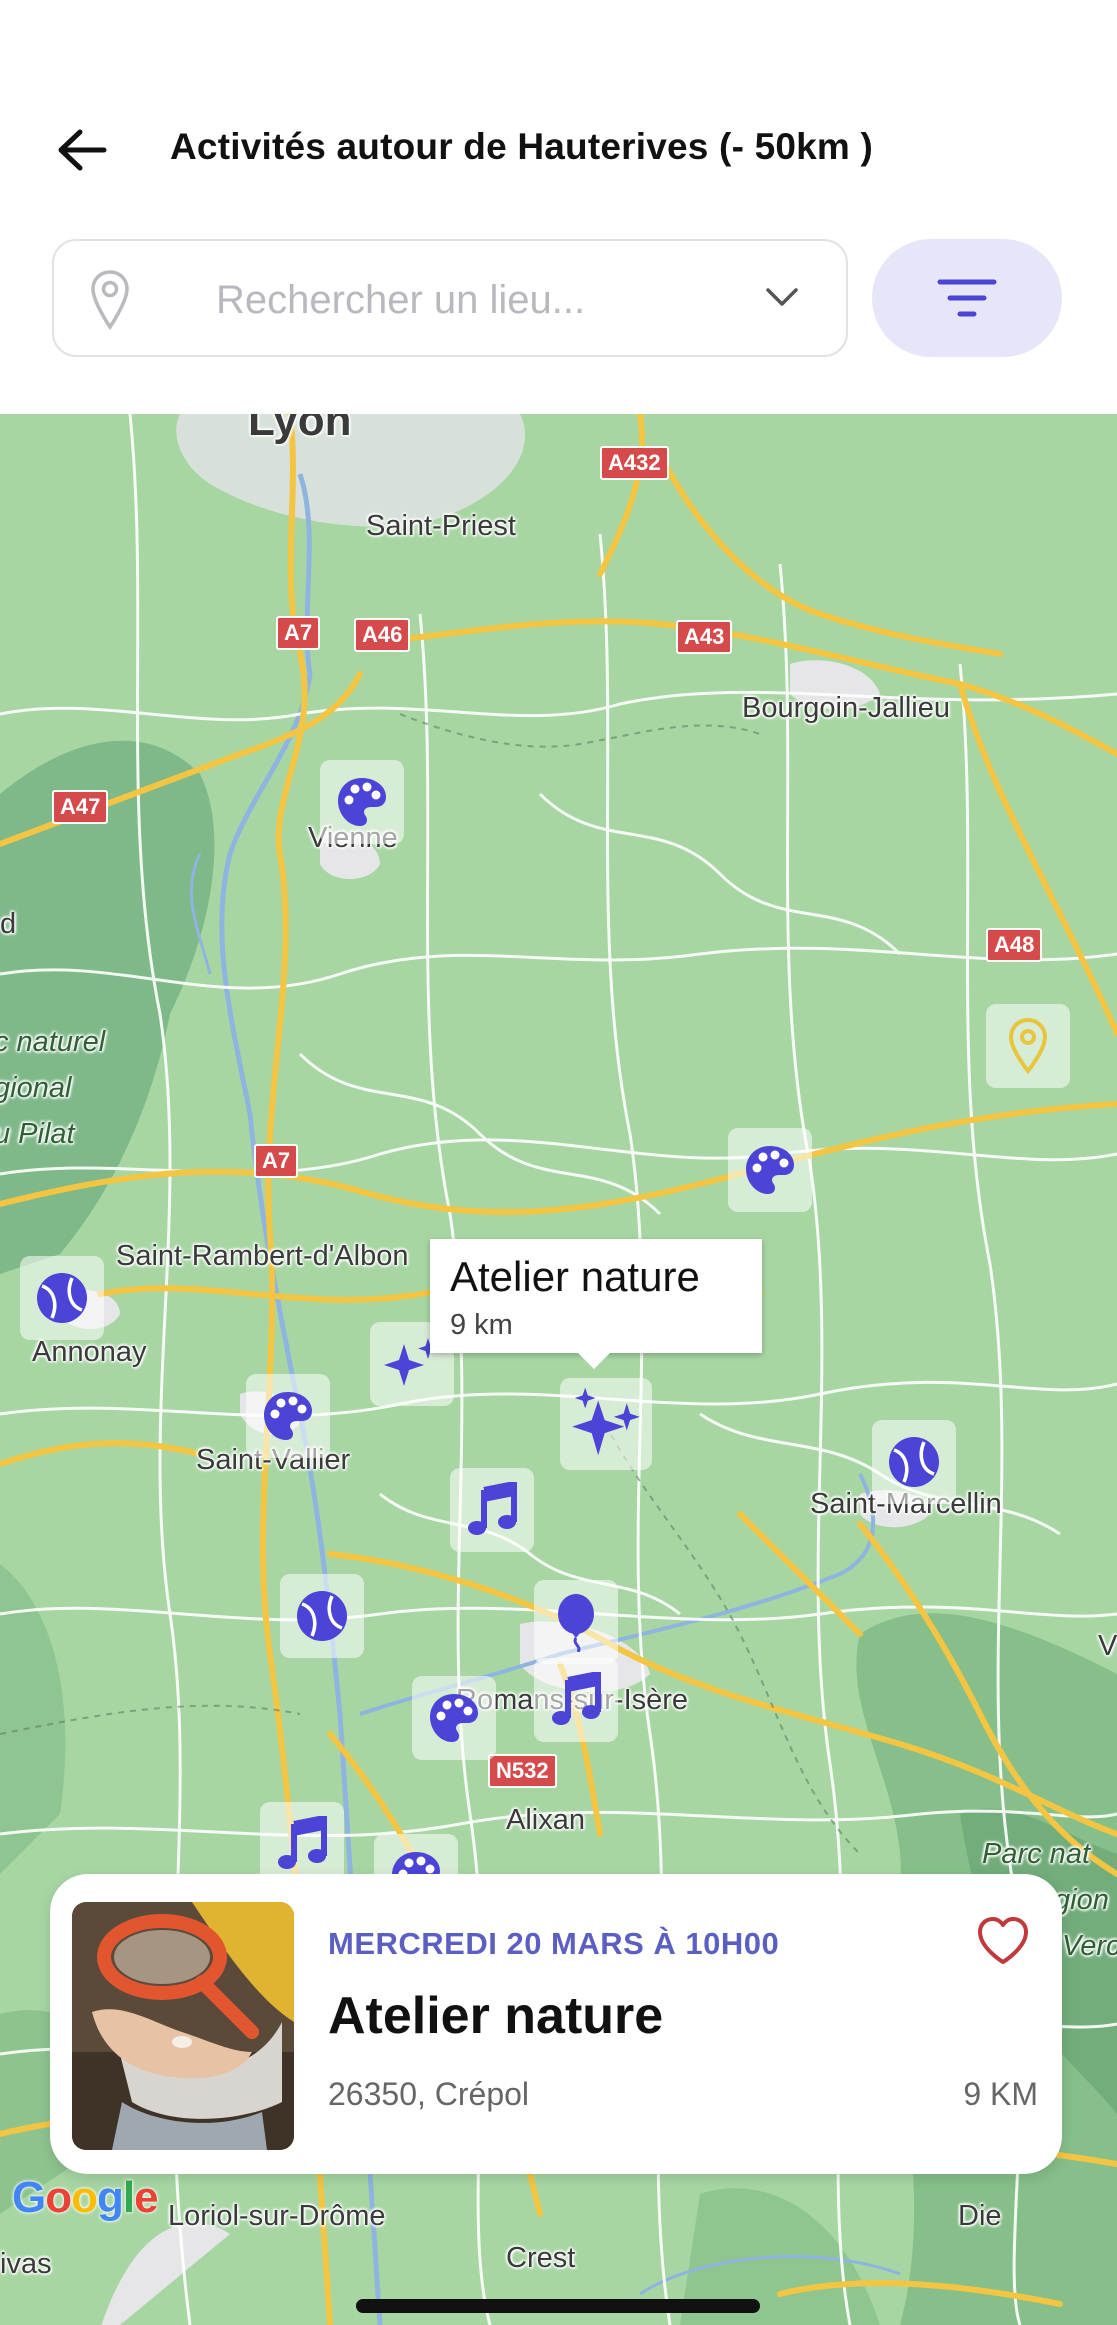 This screenshot has width=1117, height=2325. What do you see at coordinates (26, 2264) in the screenshot?
I see `place-label: ivas` at bounding box center [26, 2264].